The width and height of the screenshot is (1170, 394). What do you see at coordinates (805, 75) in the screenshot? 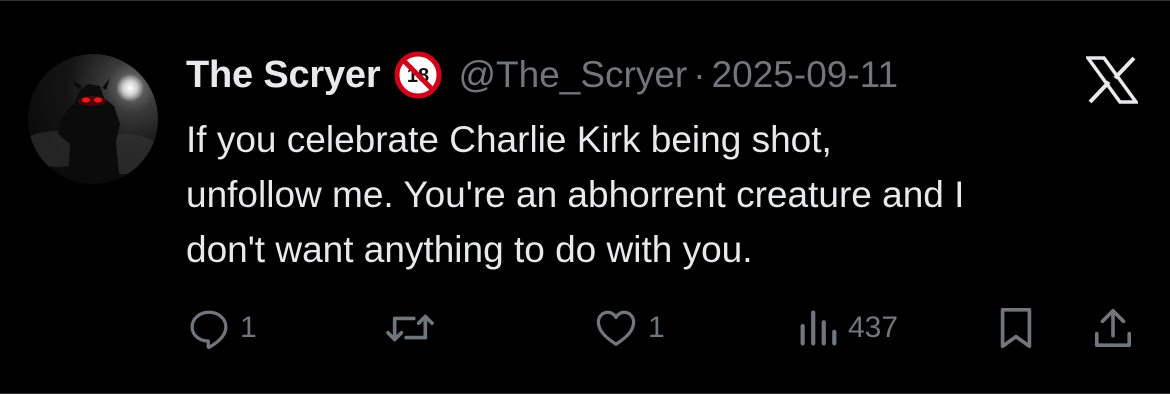
I see `tweet-date: 2025-09-11` at bounding box center [805, 75].